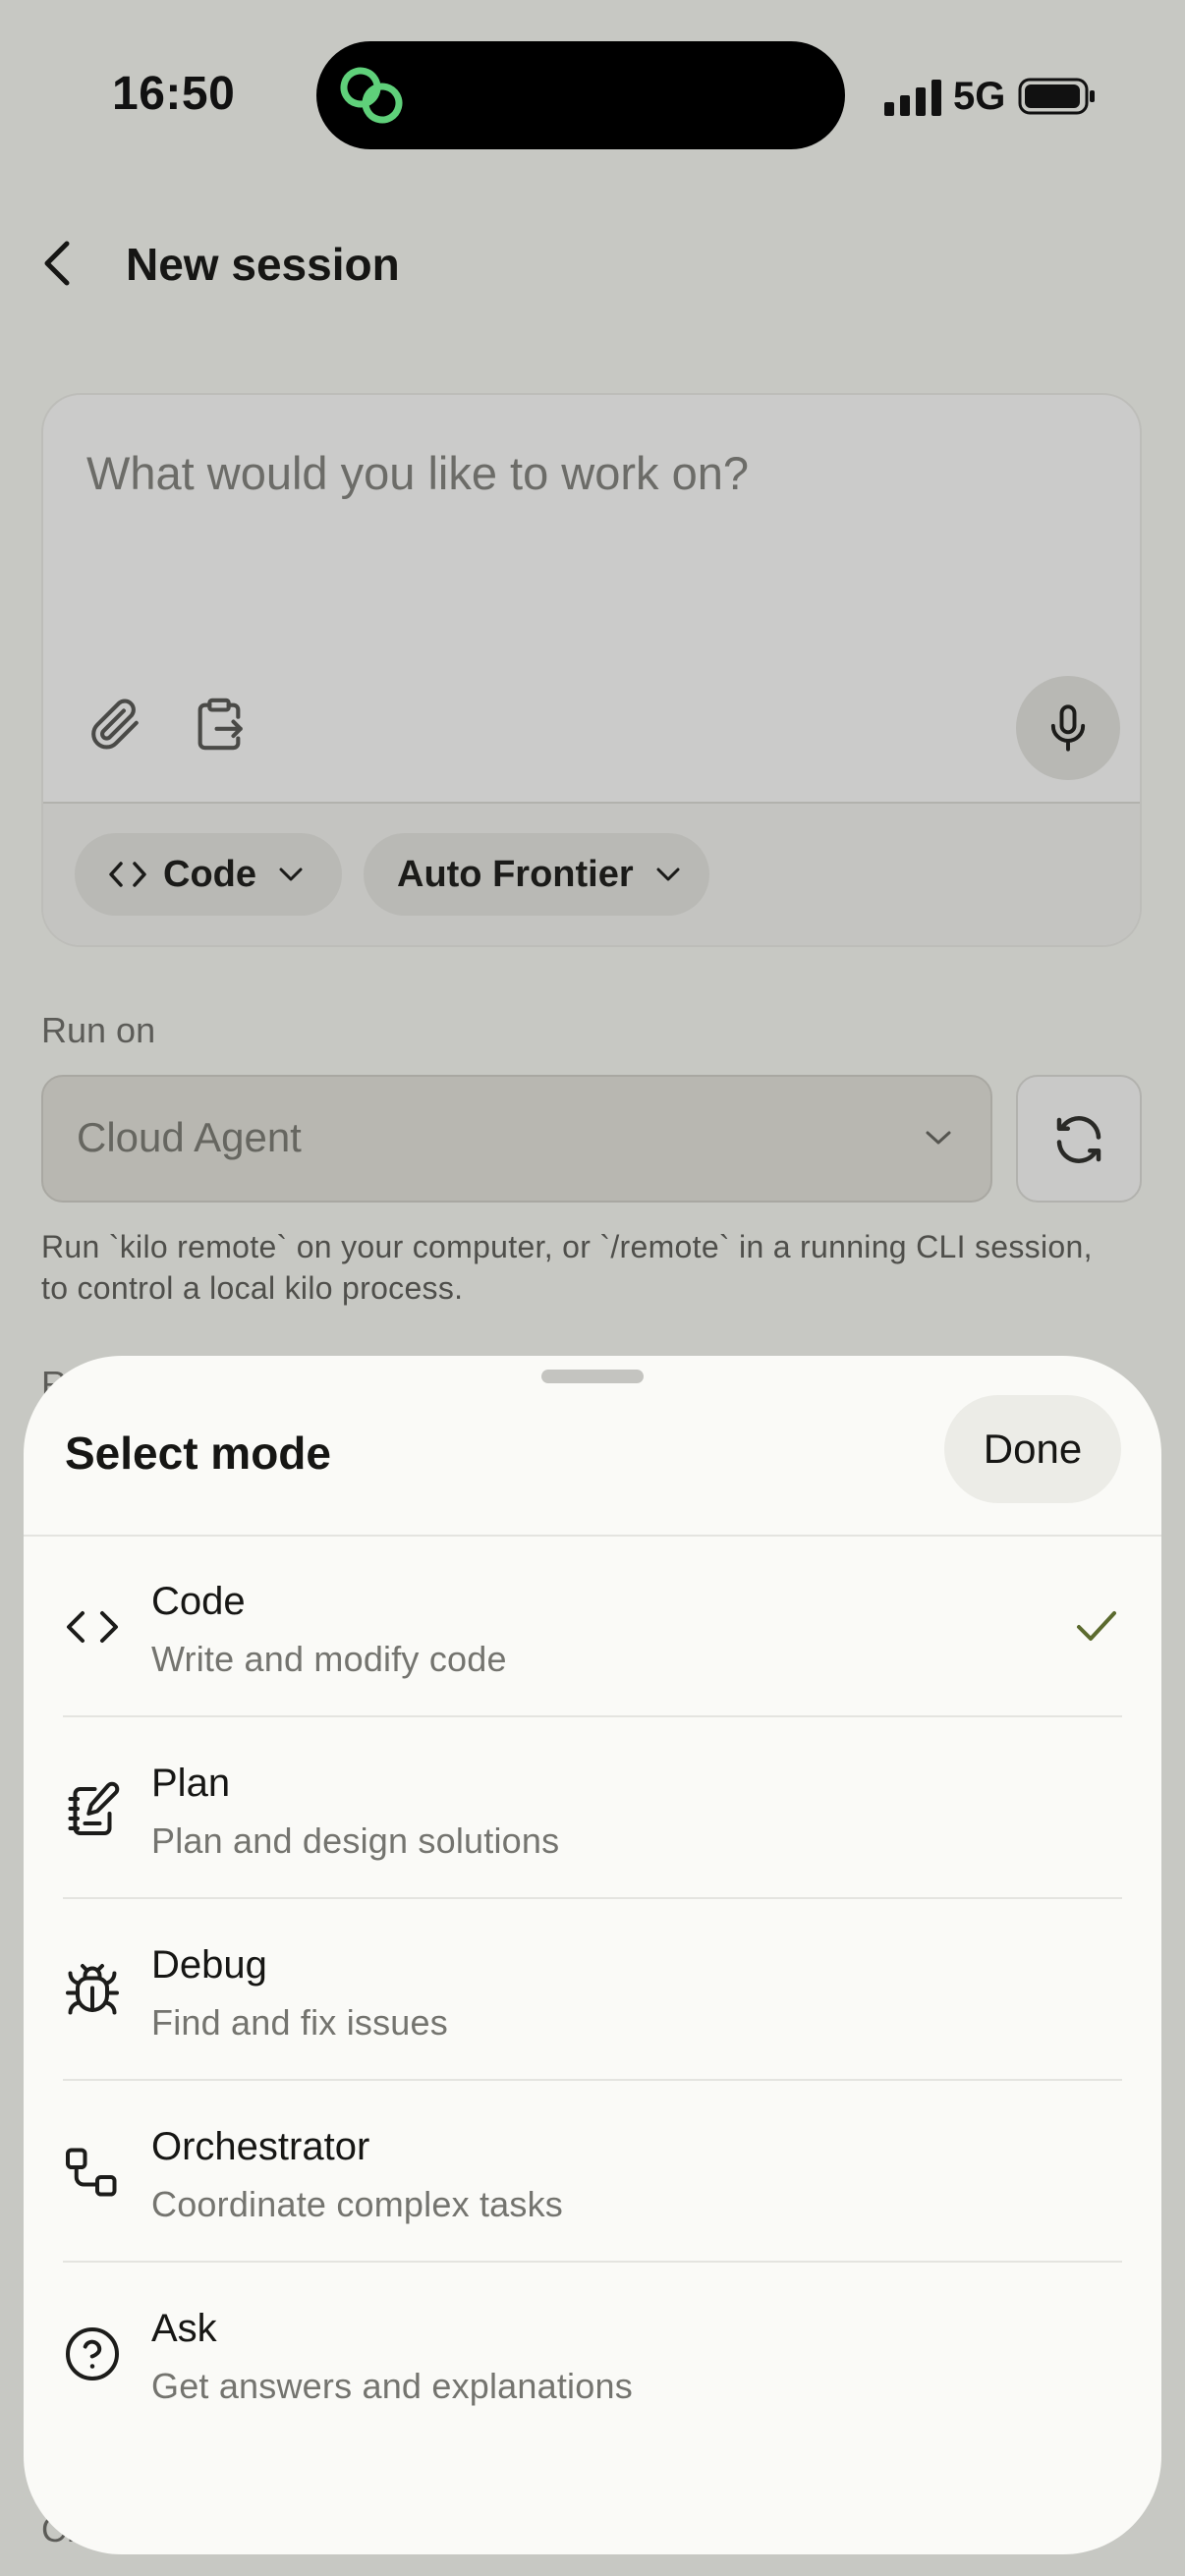 Image resolution: width=1185 pixels, height=2576 pixels. What do you see at coordinates (174, 94) in the screenshot?
I see `status-time: 16:50` at bounding box center [174, 94].